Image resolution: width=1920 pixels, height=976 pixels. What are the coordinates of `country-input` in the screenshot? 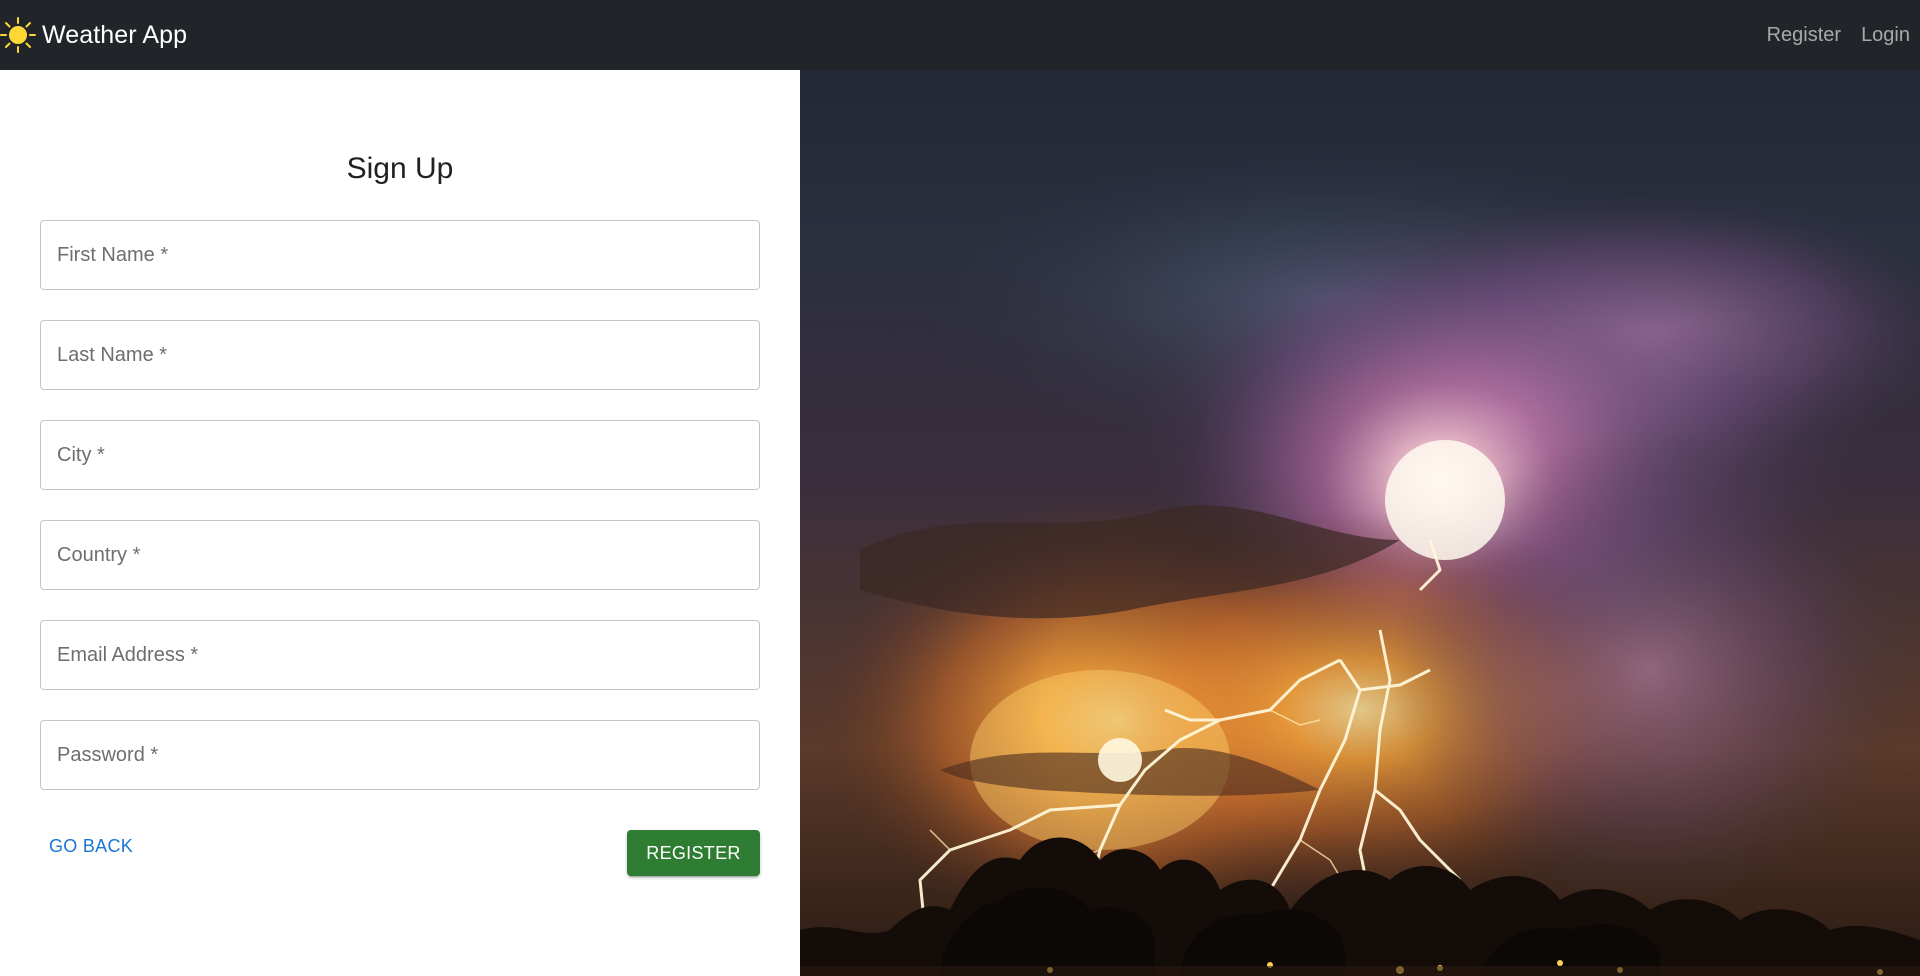 It's located at (400, 555).